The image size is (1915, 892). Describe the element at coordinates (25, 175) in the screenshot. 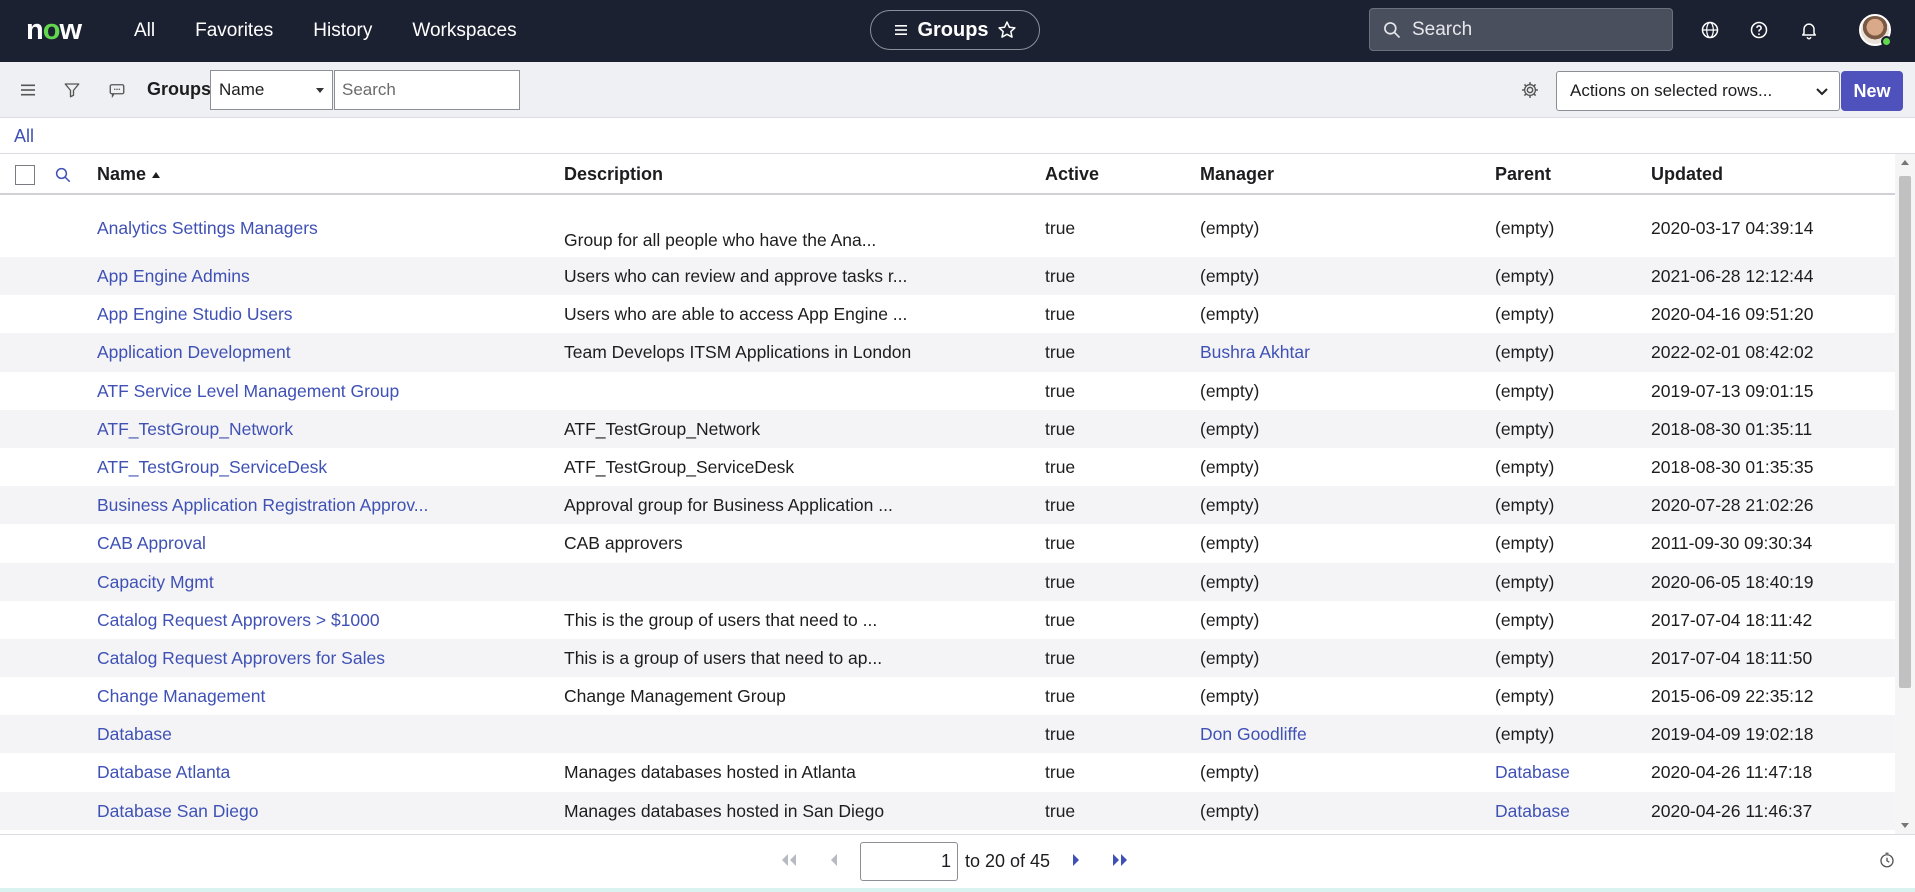

I see `select-all-checkbox` at that location.